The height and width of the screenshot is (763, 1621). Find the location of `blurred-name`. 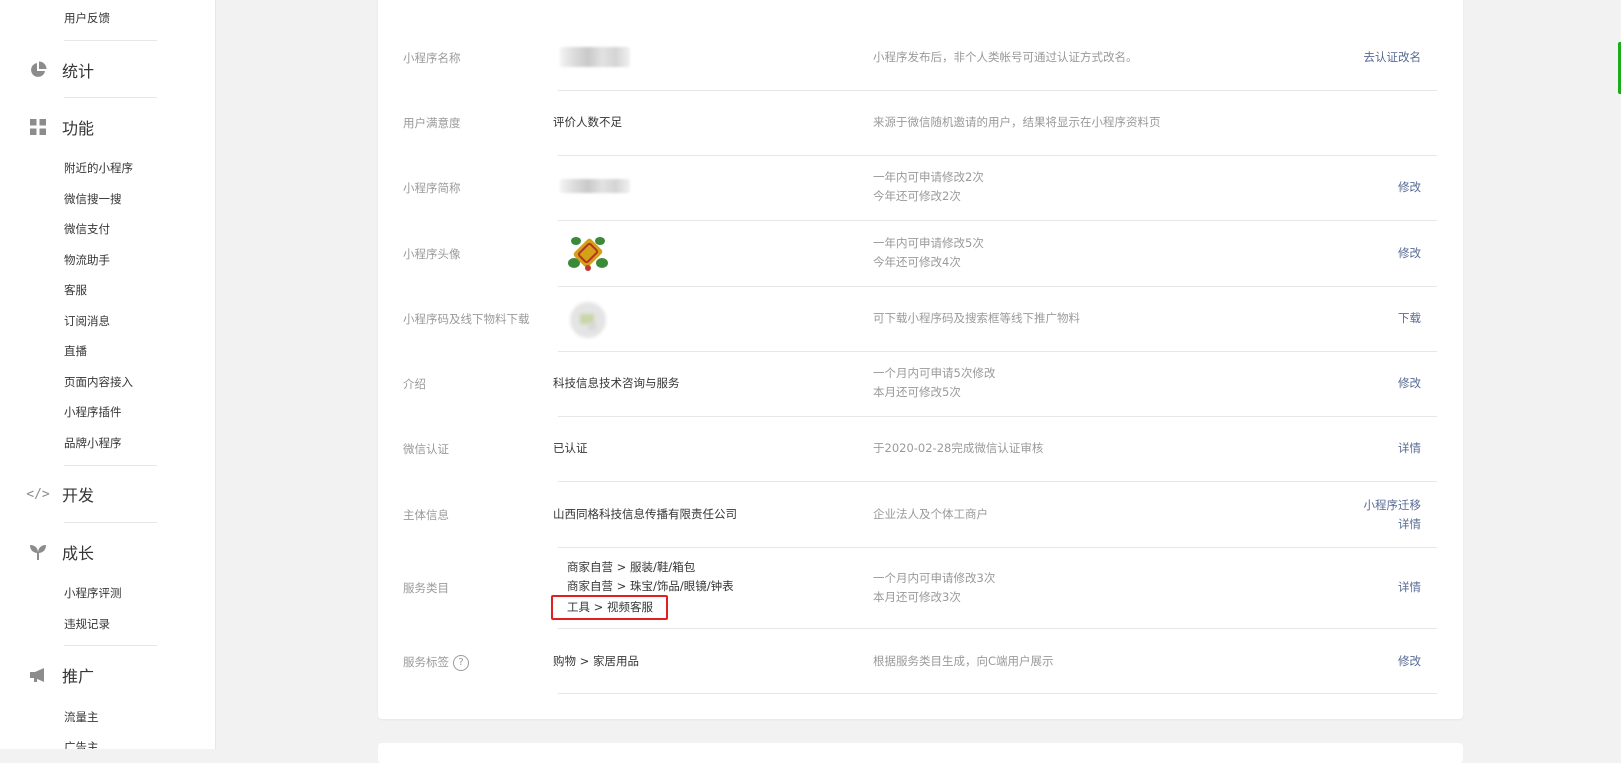

blurred-name is located at coordinates (595, 57).